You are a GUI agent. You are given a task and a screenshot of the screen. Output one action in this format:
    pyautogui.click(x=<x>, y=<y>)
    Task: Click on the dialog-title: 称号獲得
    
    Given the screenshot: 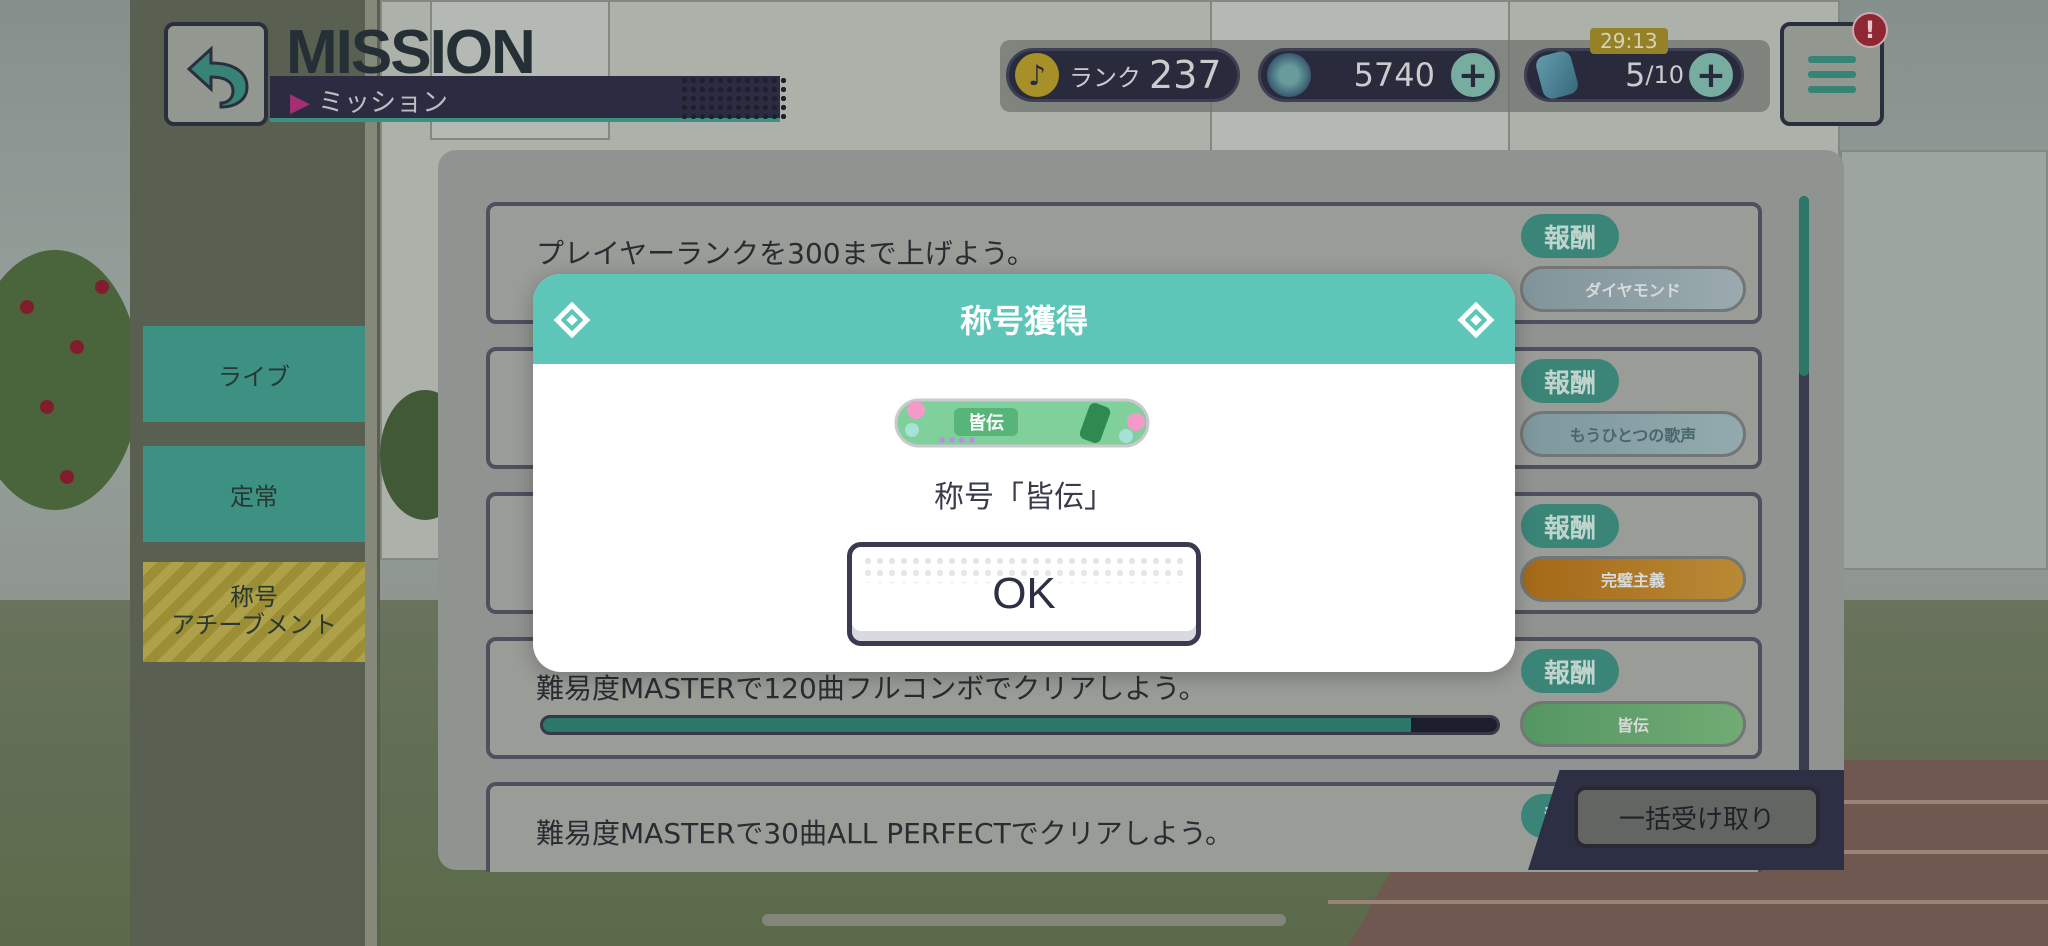 What is the action you would take?
    pyautogui.click(x=1023, y=321)
    